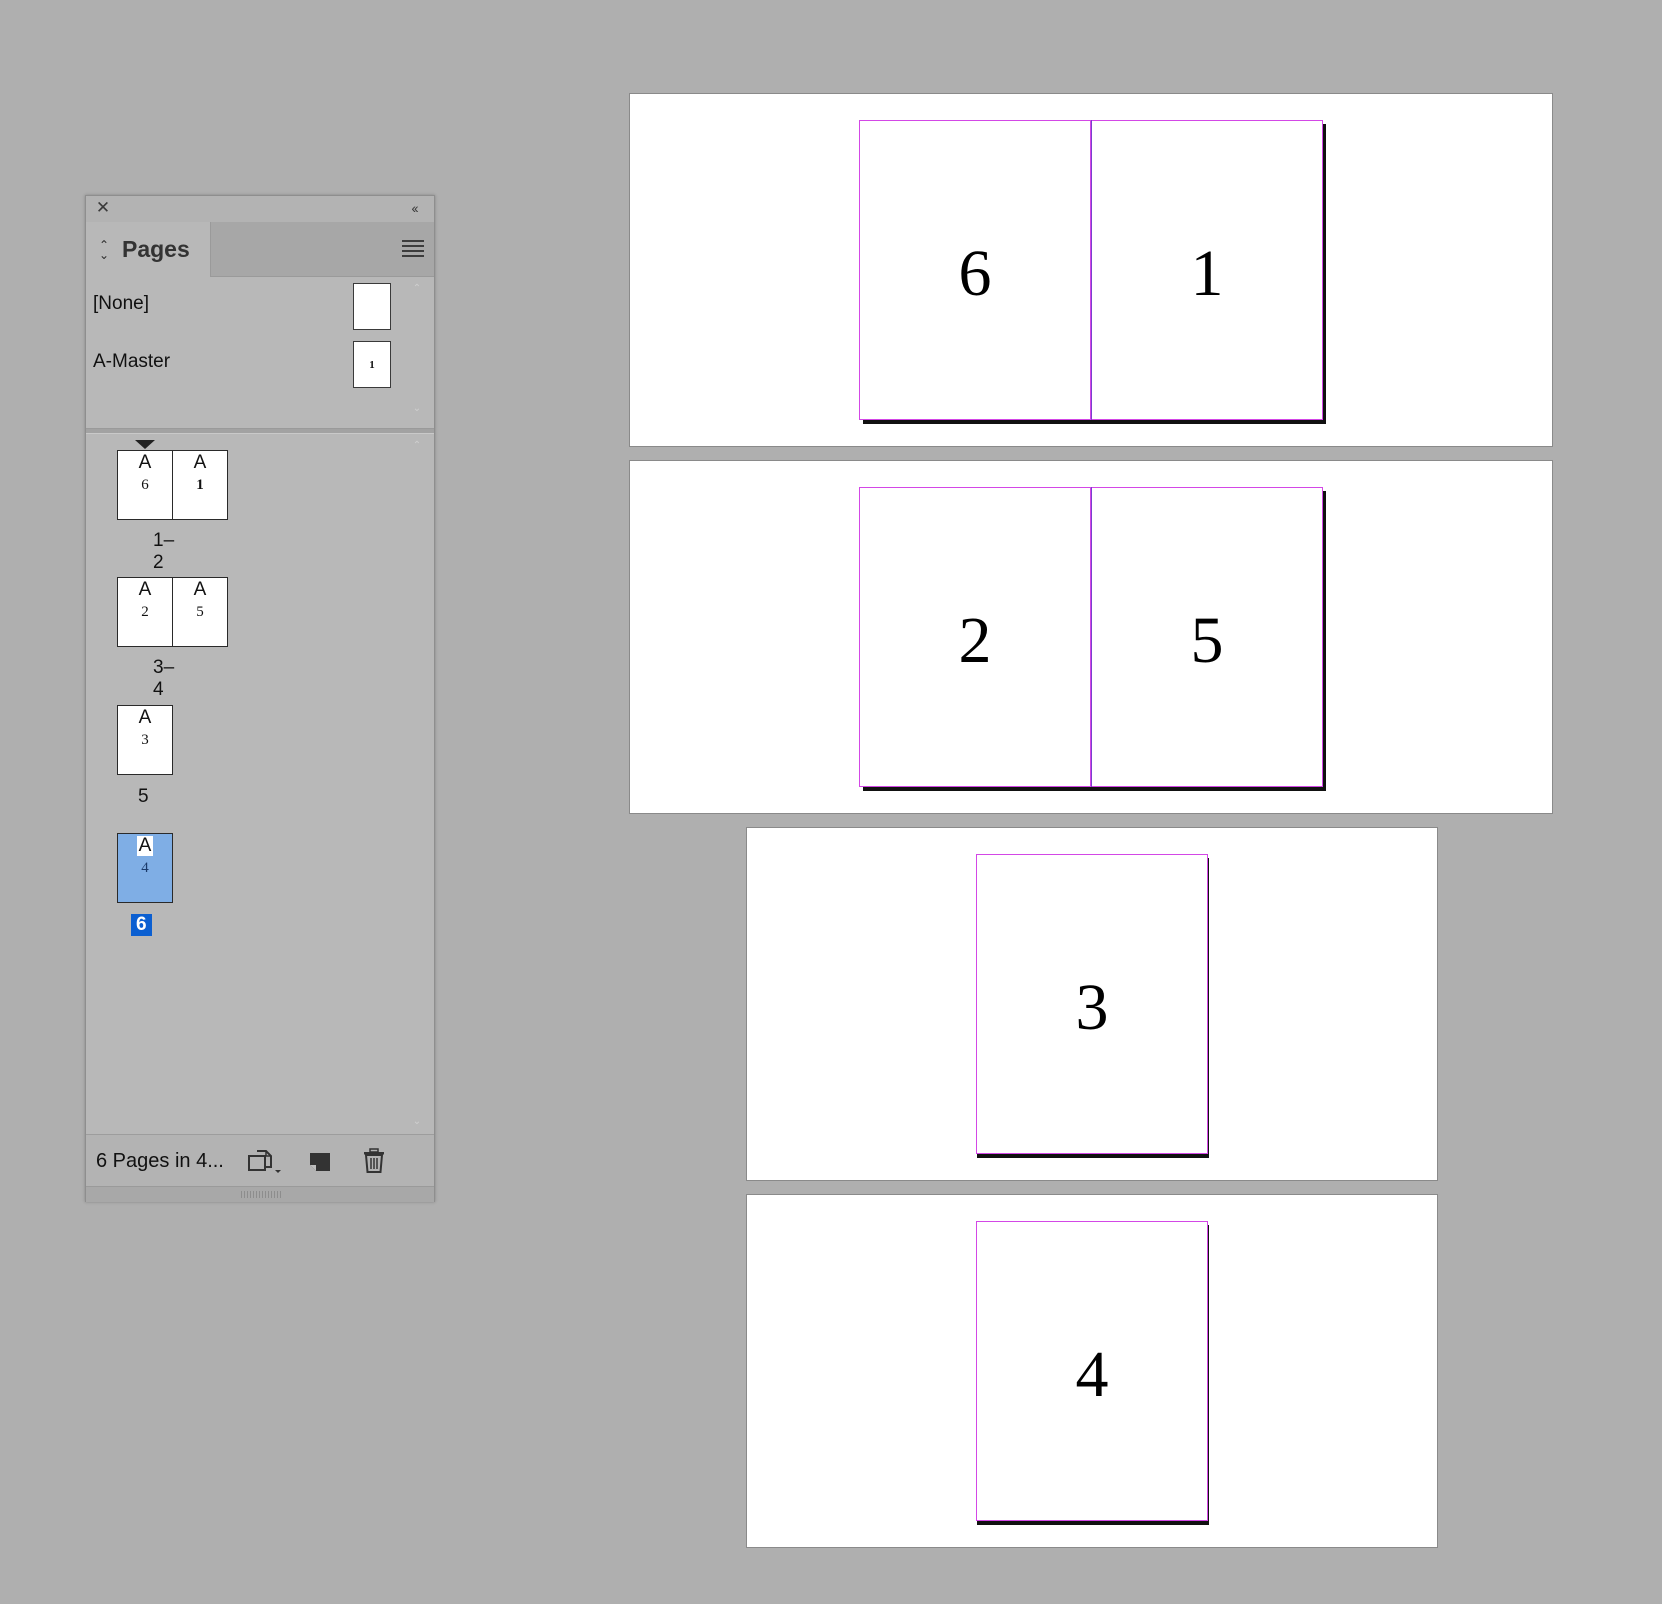 The height and width of the screenshot is (1604, 1662). I want to click on document-page-number: 2, so click(975, 640).